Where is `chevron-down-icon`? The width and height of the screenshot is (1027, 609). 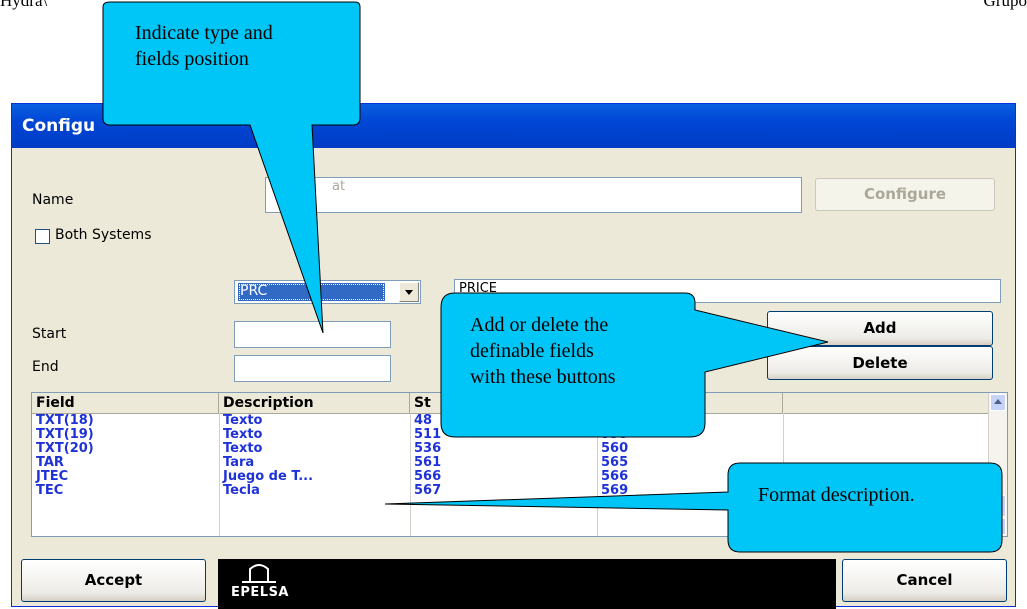
chevron-down-icon is located at coordinates (409, 292).